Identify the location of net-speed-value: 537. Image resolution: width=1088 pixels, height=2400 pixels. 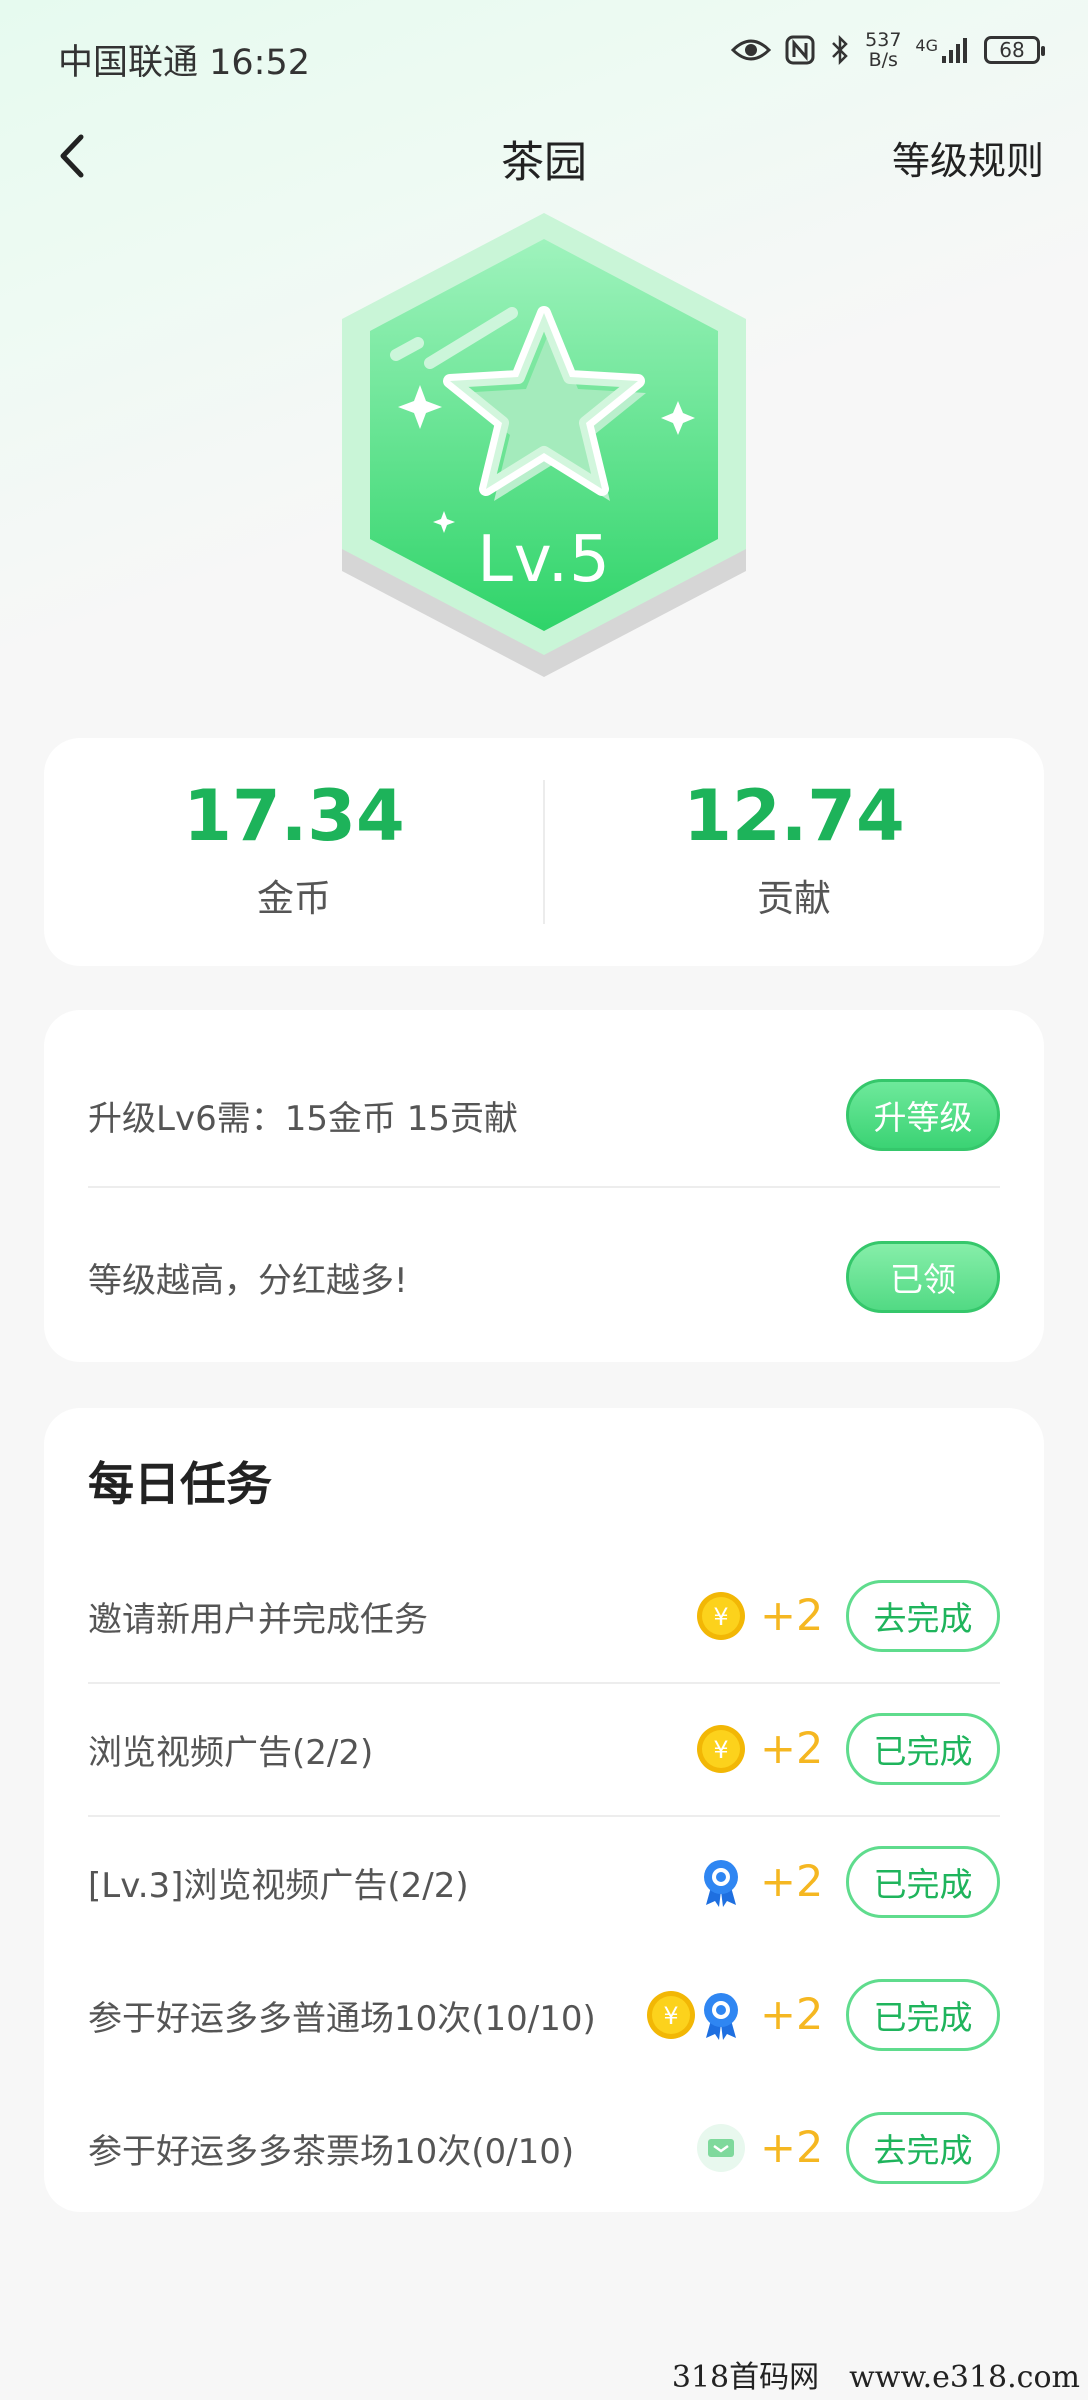
(883, 40).